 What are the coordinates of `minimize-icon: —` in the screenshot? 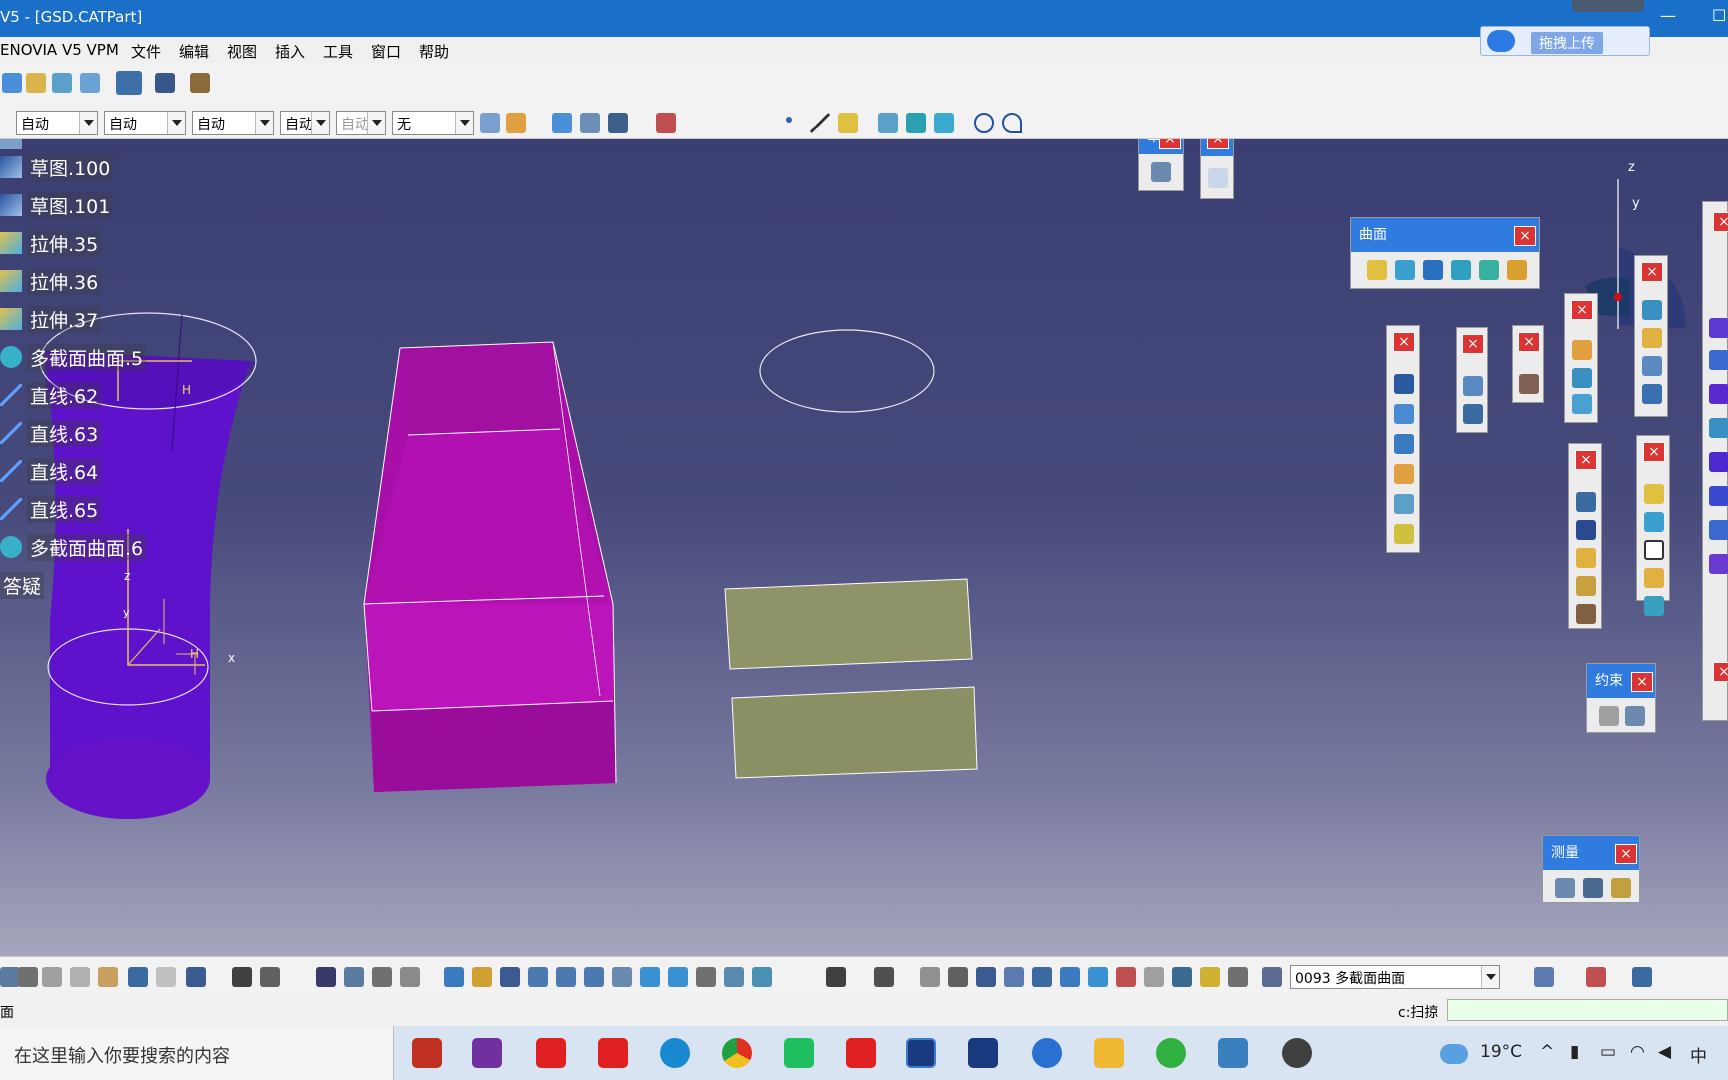 It's located at (1668, 15).